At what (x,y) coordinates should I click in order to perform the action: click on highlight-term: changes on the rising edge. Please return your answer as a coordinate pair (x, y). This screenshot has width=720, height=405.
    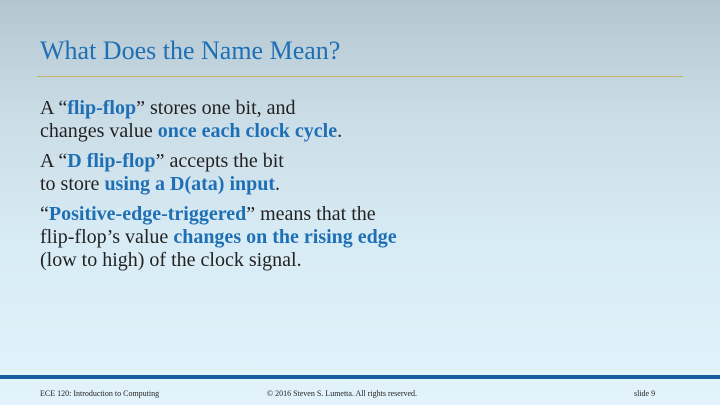
    Looking at the image, I should click on (285, 237).